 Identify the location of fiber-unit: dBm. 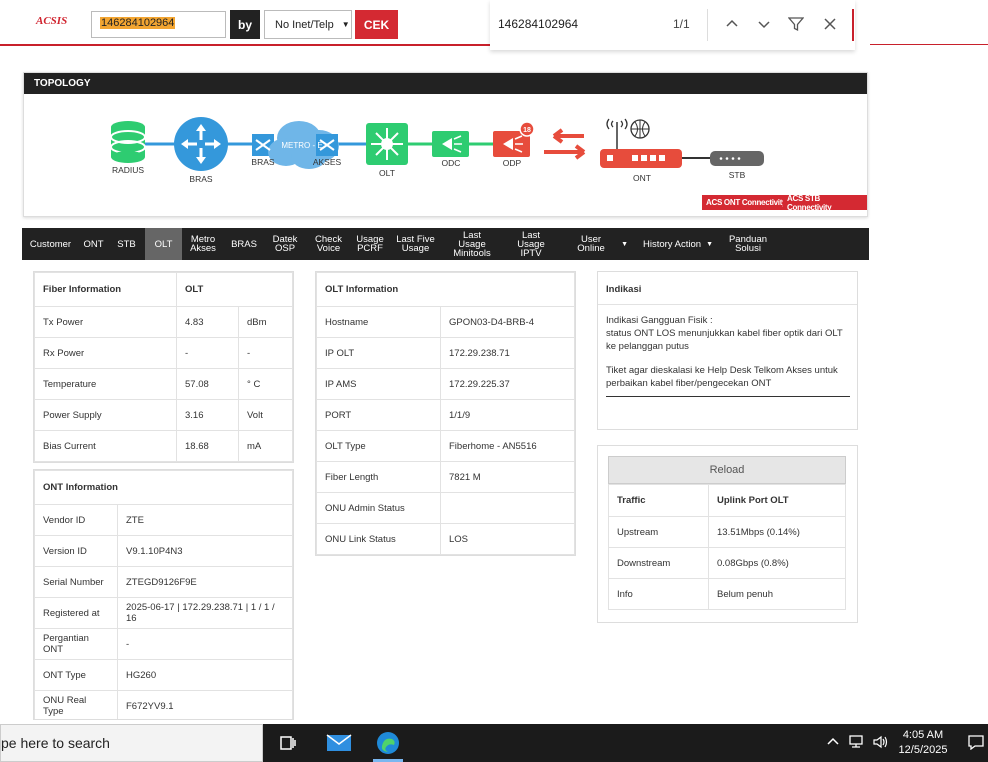
(265, 322).